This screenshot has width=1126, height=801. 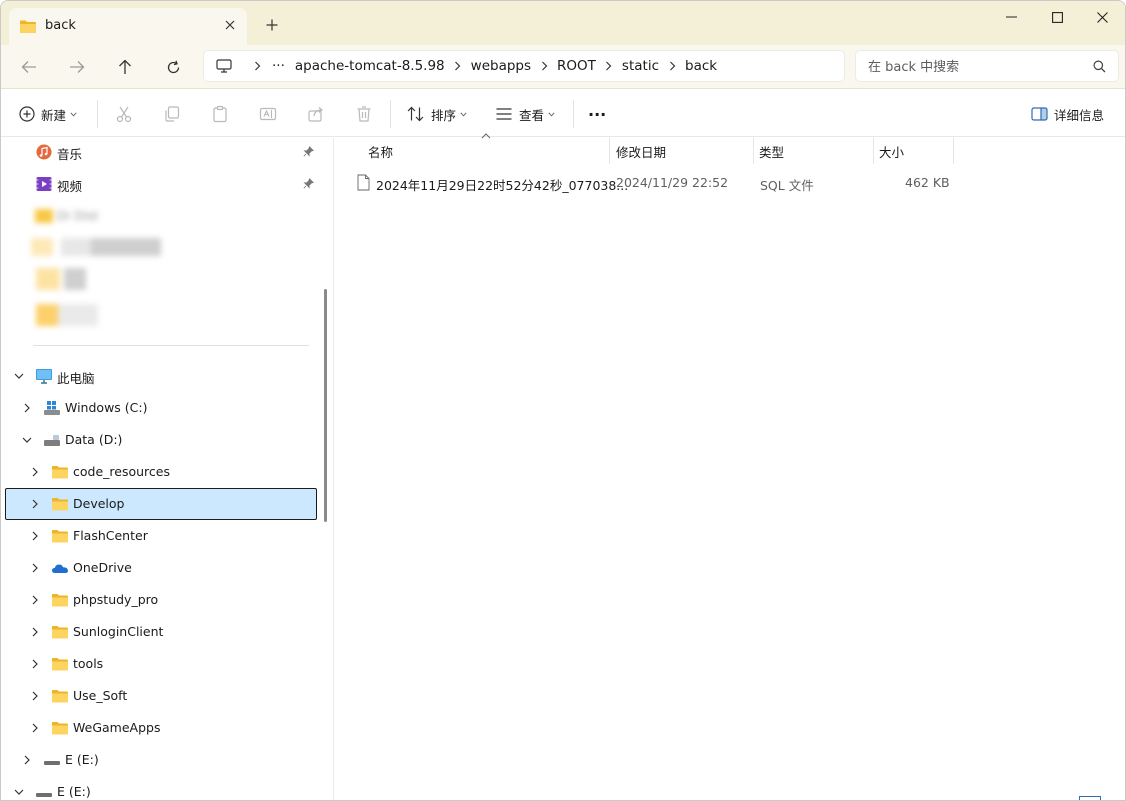 What do you see at coordinates (161, 376) in the screenshot?
I see `sidebar-item-this-pc: 此电脑` at bounding box center [161, 376].